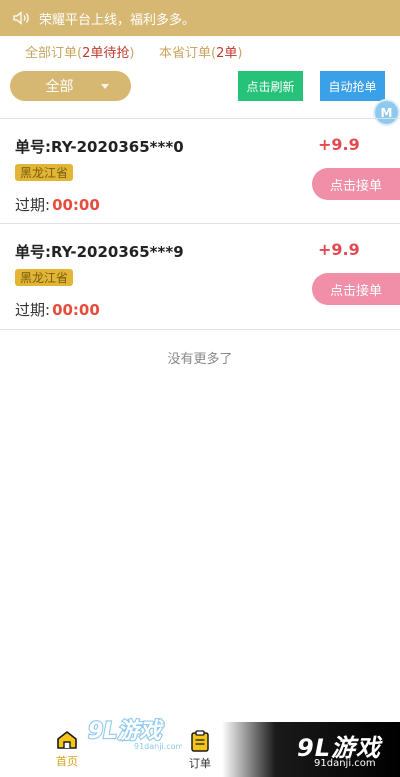 The height and width of the screenshot is (777, 400). What do you see at coordinates (117, 20) in the screenshot?
I see `notice-text: 荣耀平台上线，福利多多。` at bounding box center [117, 20].